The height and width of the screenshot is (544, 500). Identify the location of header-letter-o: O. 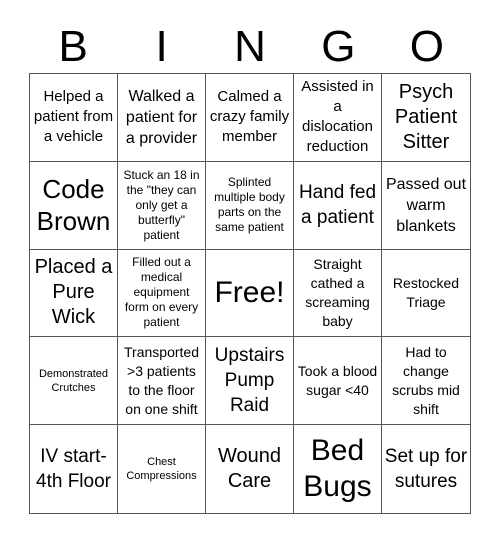
(426, 46).